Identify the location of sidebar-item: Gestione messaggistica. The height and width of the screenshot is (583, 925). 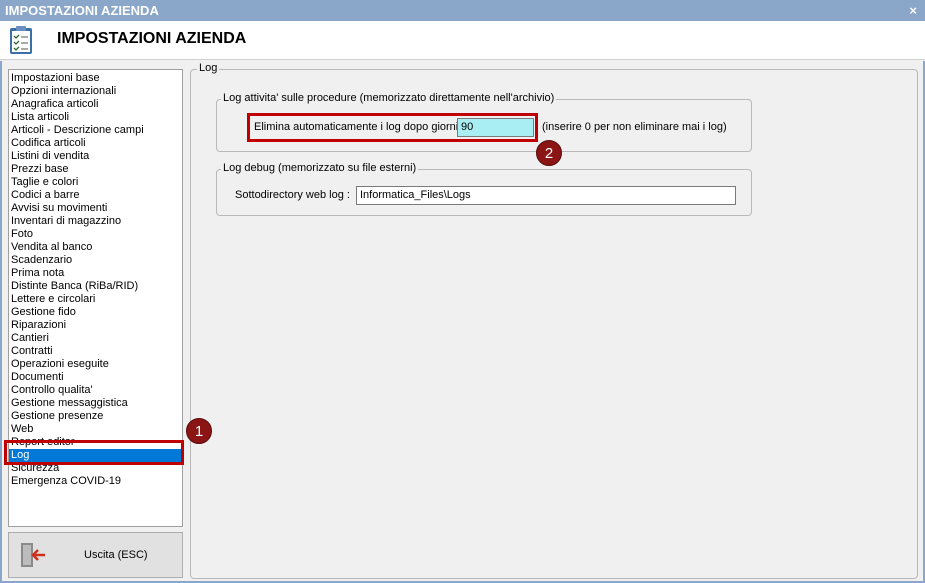
(95, 403).